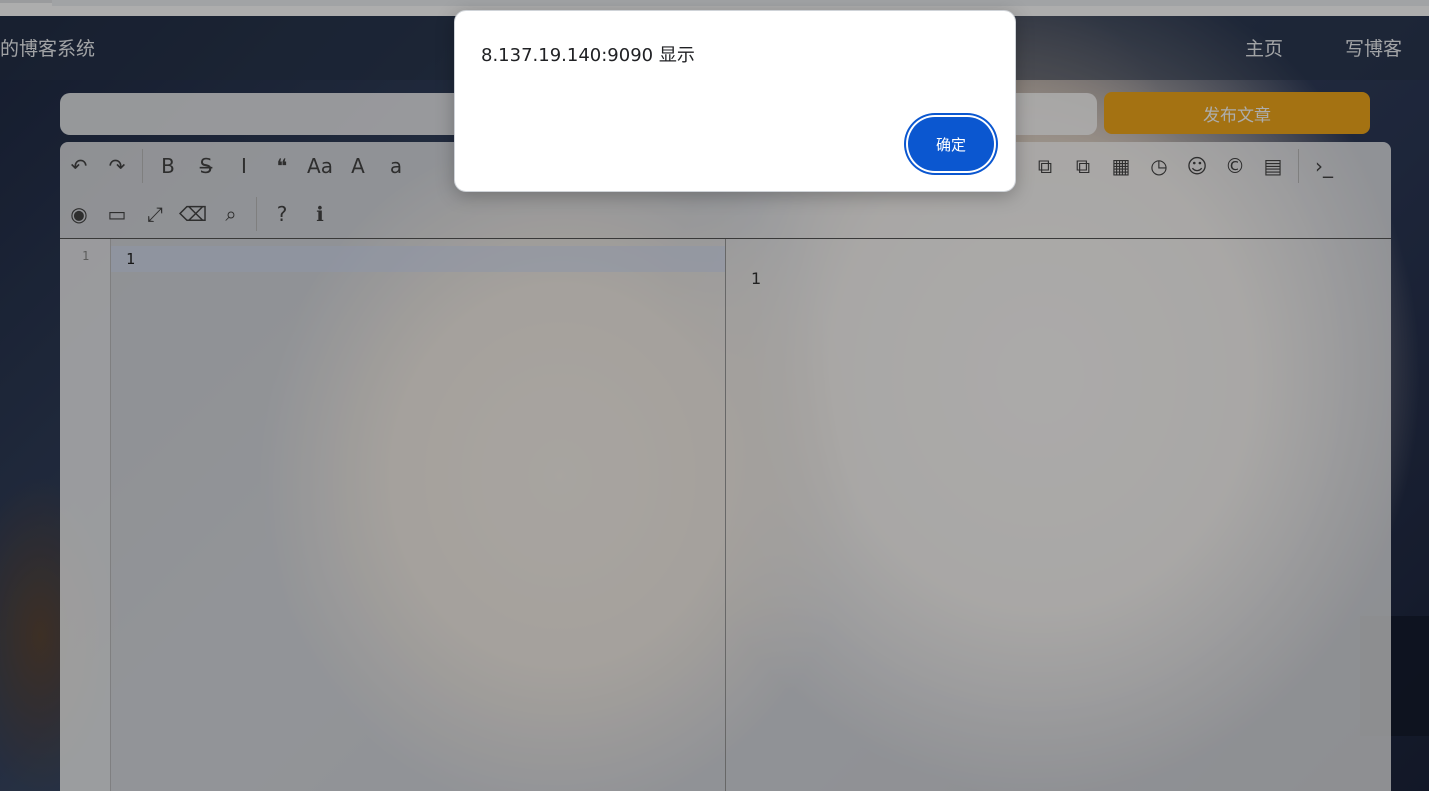  Describe the element at coordinates (951, 144) in the screenshot. I see `ok-button: 确定` at that location.